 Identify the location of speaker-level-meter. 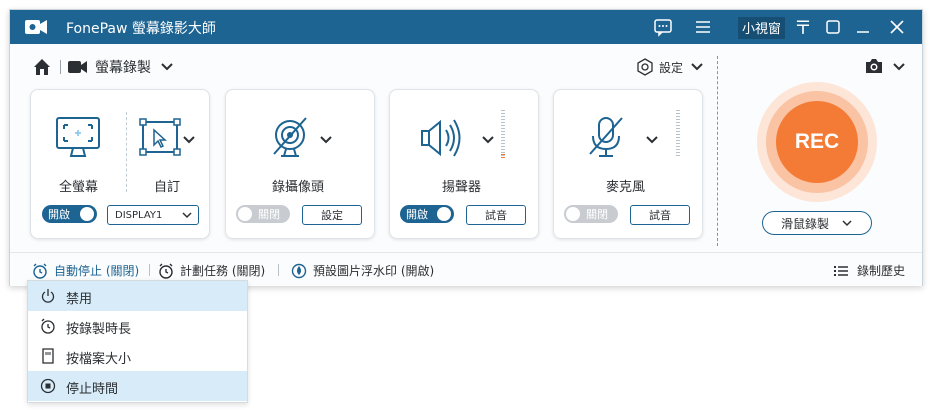
(503, 134).